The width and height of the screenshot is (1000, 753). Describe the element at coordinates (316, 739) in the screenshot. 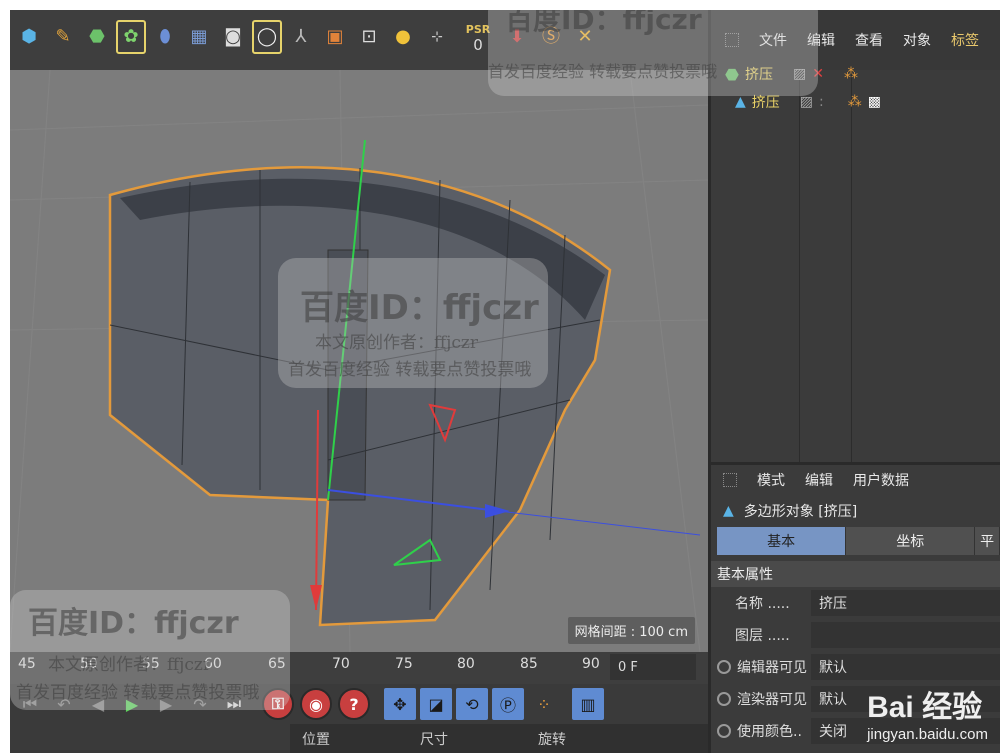

I see `coord-position: 位置` at that location.